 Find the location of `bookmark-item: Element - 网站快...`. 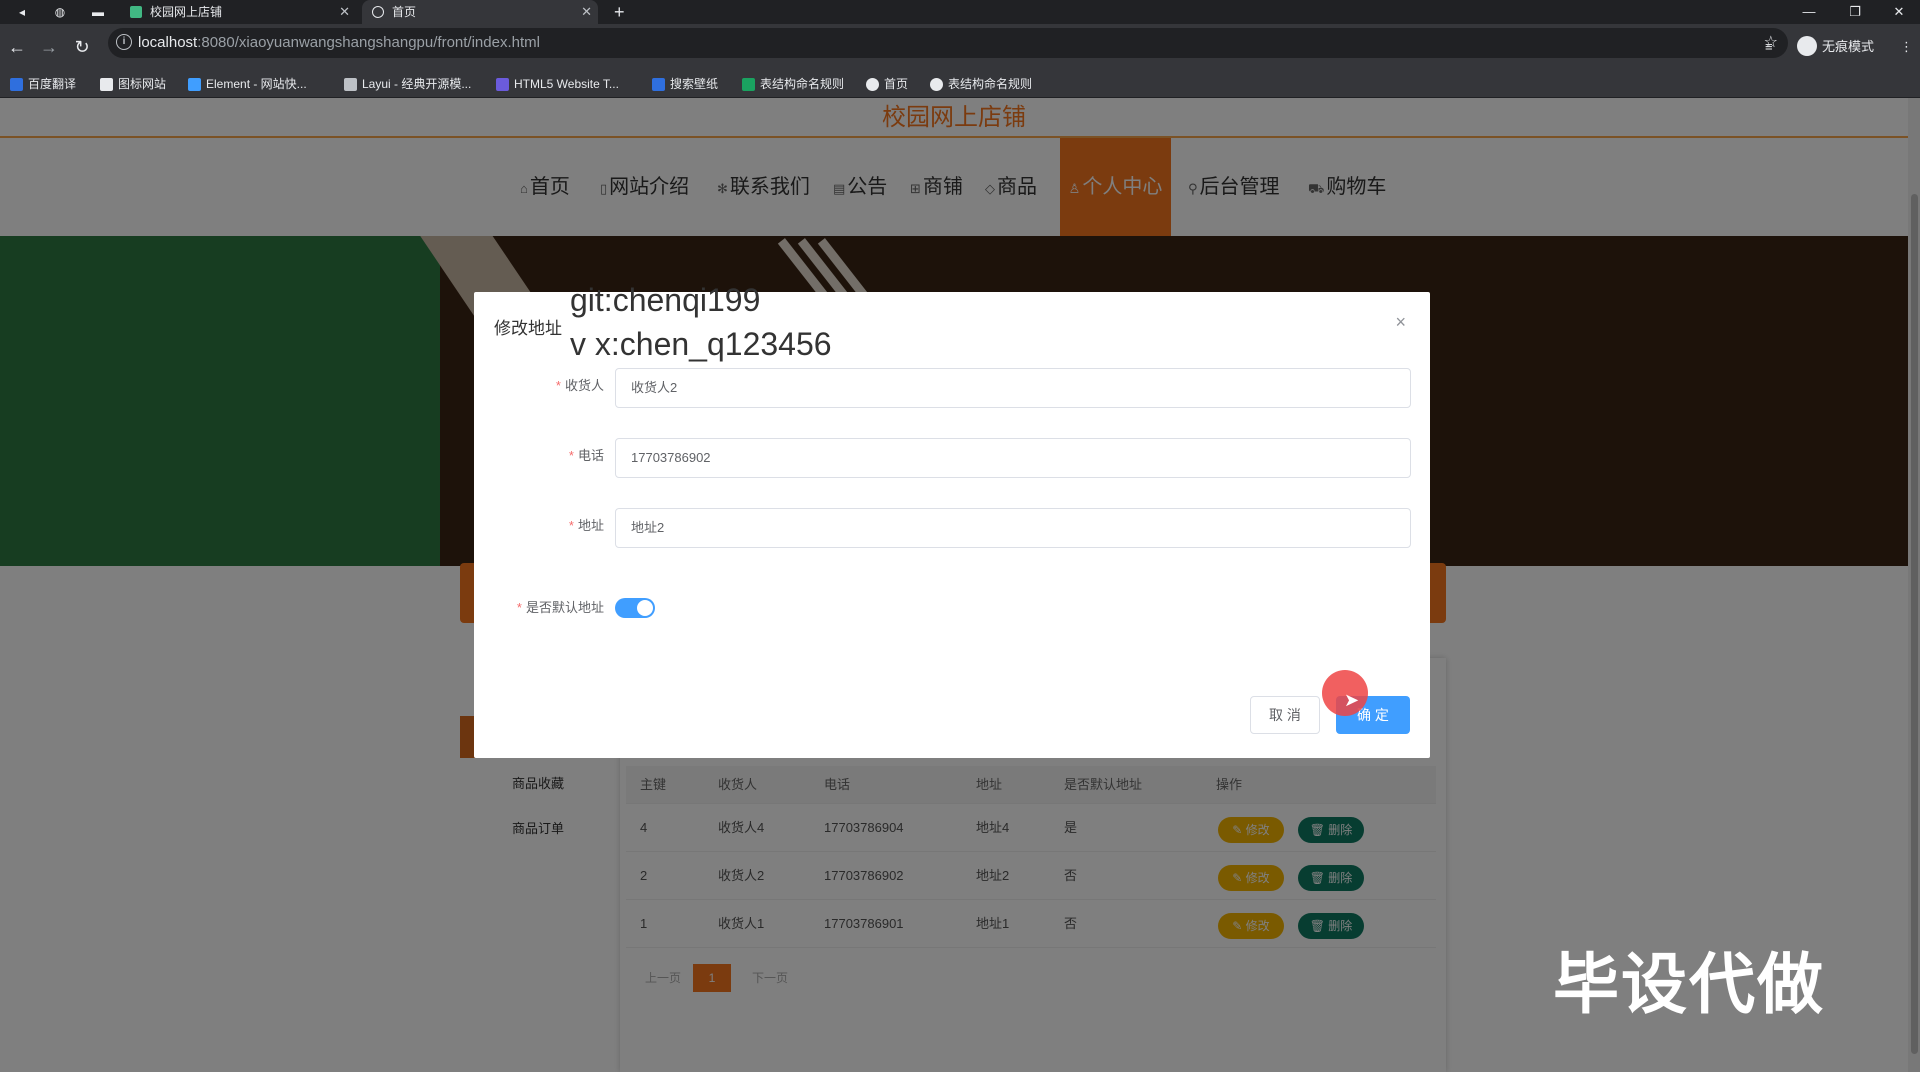

bookmark-item: Element - 网站快... is located at coordinates (247, 84).